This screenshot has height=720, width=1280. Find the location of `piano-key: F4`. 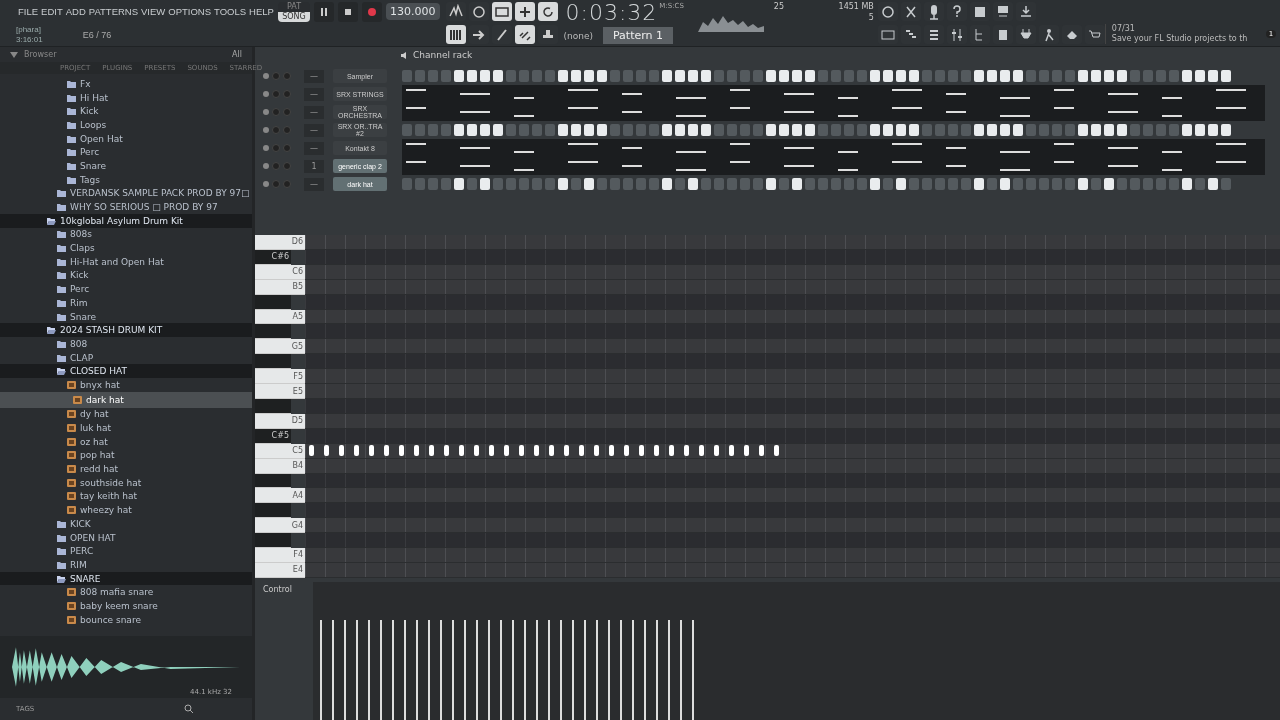

piano-key: F4 is located at coordinates (280, 555).